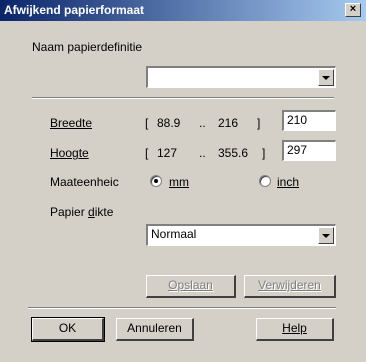 The height and width of the screenshot is (362, 366). I want to click on paper-definition-dropdown-button, so click(326, 77).